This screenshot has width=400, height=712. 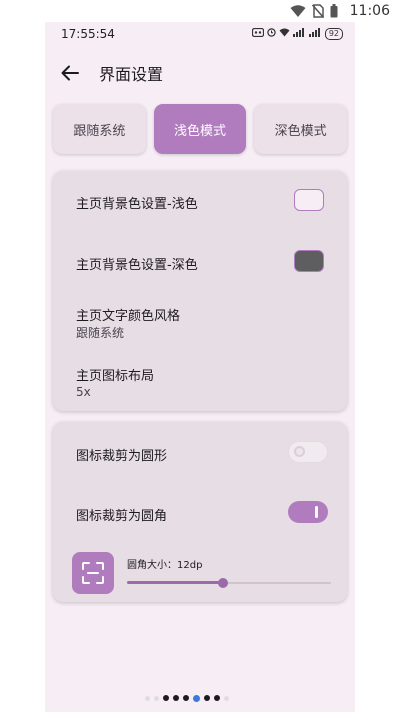 I want to click on icon-layout-value: 5x, so click(x=83, y=392).